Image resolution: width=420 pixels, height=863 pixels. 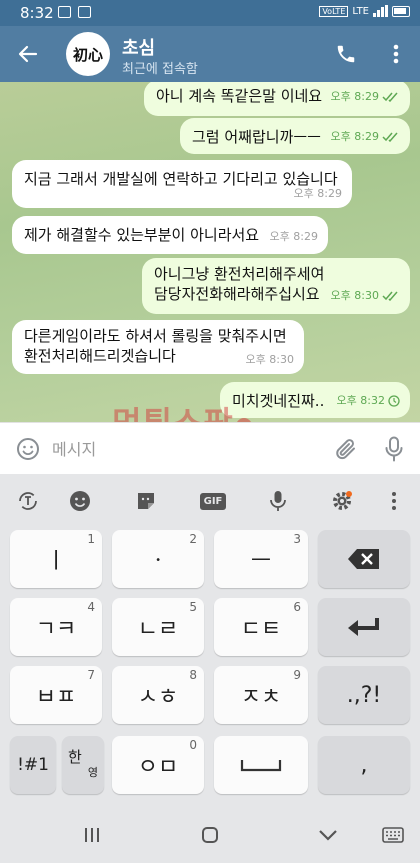 I want to click on phone-icon, so click(x=346, y=54).